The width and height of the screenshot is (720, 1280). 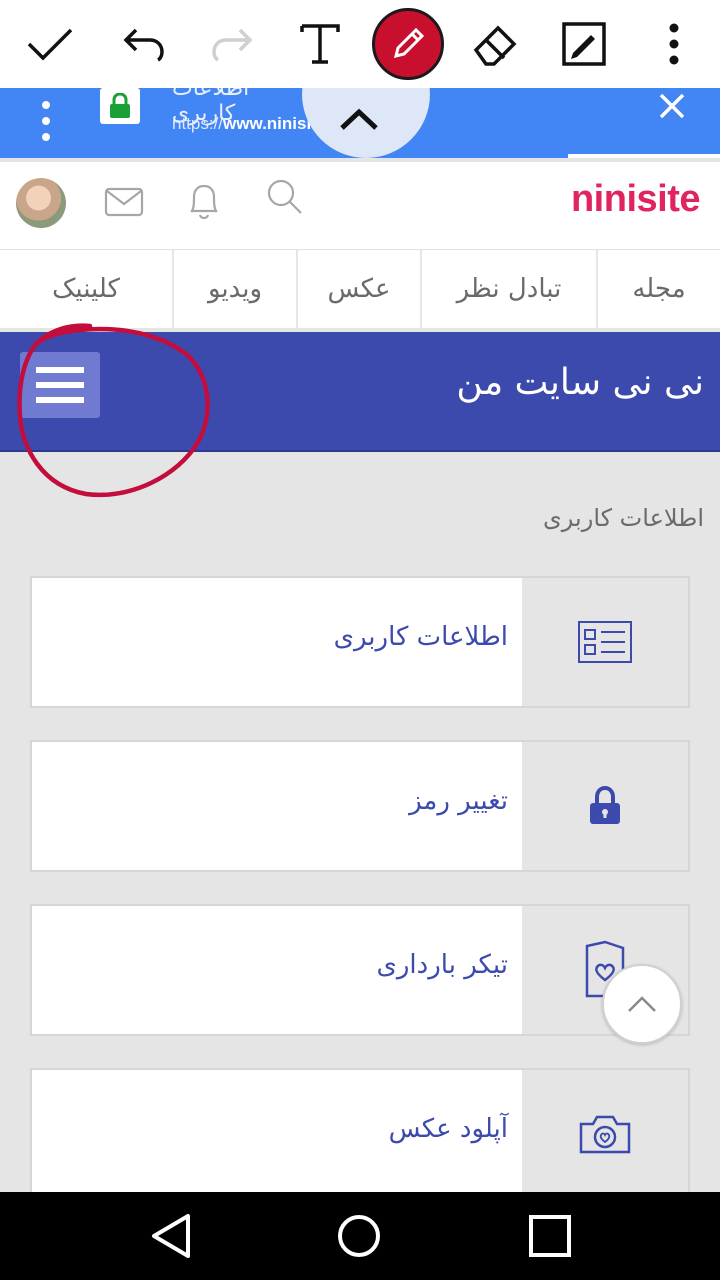 I want to click on home-icon, so click(x=359, y=1236).